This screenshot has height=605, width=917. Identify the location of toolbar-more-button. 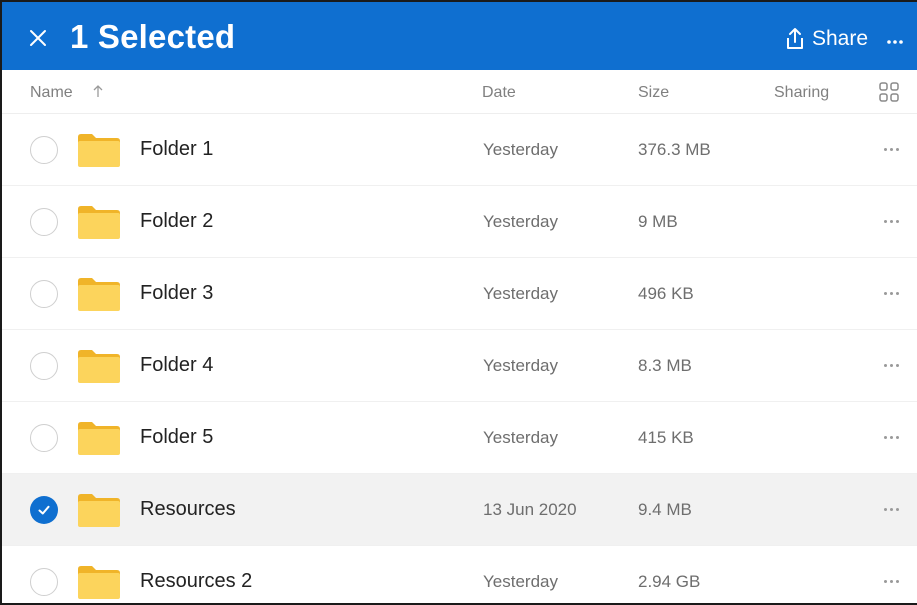
(895, 41).